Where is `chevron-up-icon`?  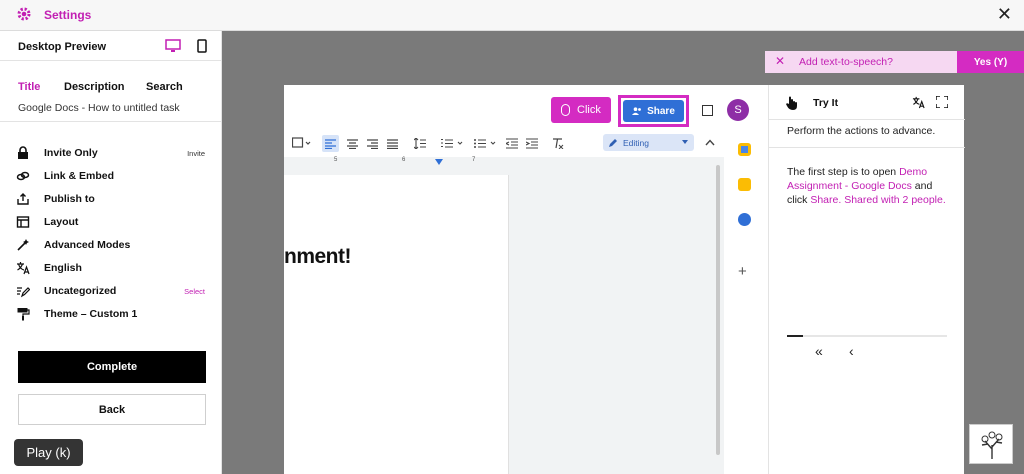
chevron-up-icon is located at coordinates (710, 142).